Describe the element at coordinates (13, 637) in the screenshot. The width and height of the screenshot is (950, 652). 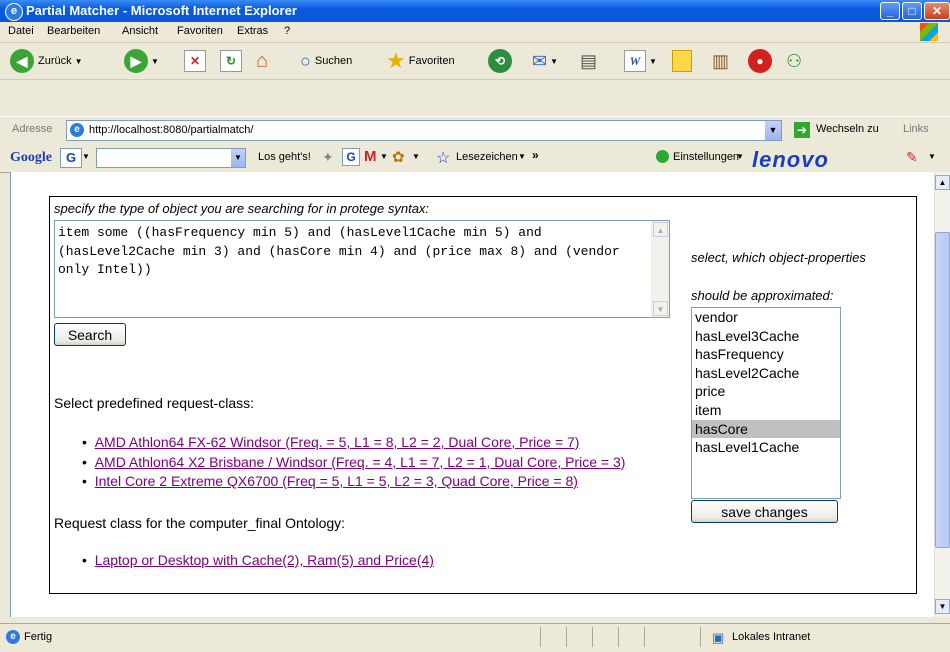
I see `page-status-icon: e` at that location.